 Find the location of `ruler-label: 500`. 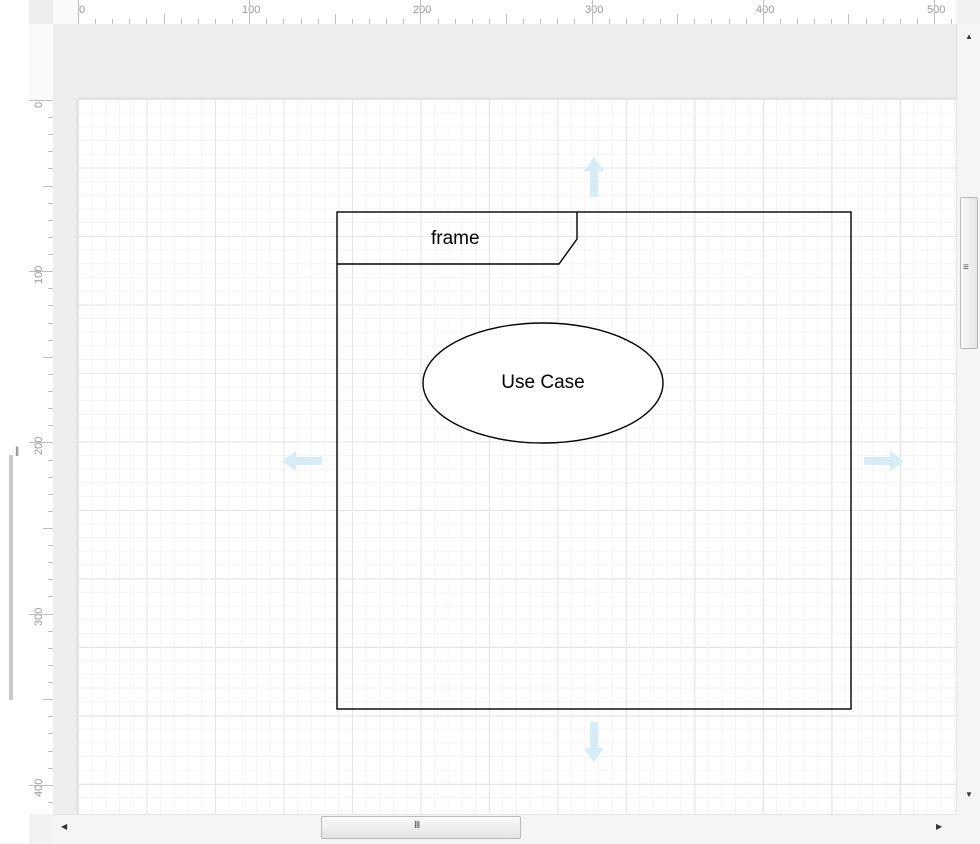

ruler-label: 500 is located at coordinates (936, 10).